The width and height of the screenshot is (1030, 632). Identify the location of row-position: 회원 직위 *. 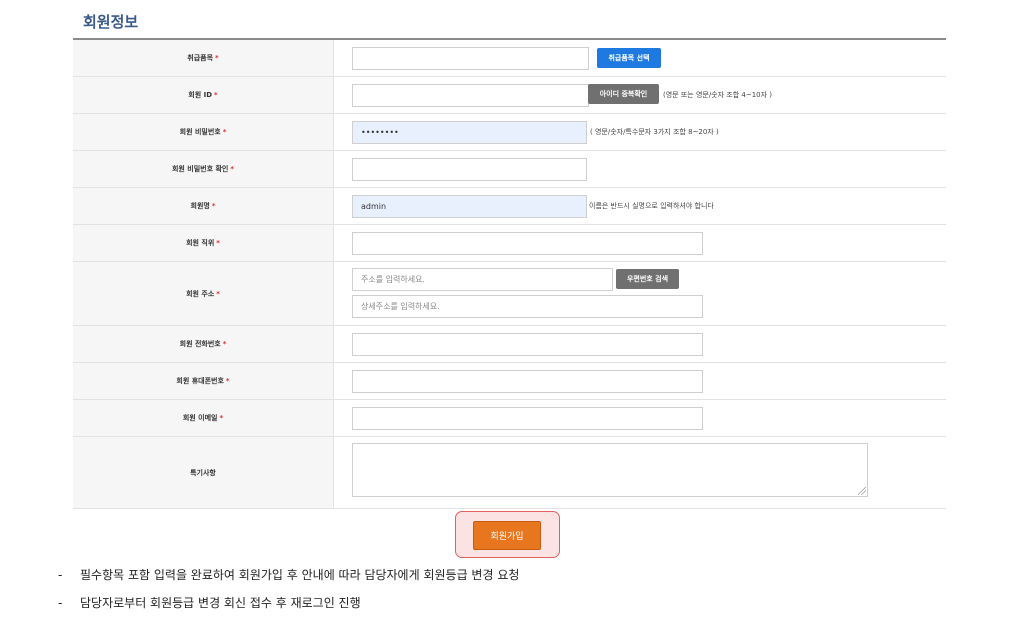
(509, 243).